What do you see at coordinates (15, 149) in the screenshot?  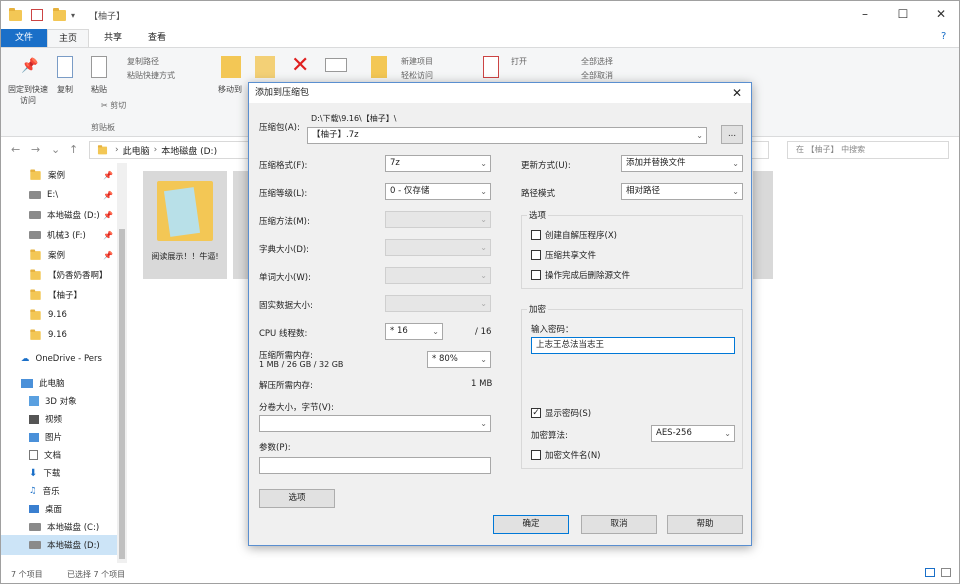 I see `back-arrow-icon: ←` at bounding box center [15, 149].